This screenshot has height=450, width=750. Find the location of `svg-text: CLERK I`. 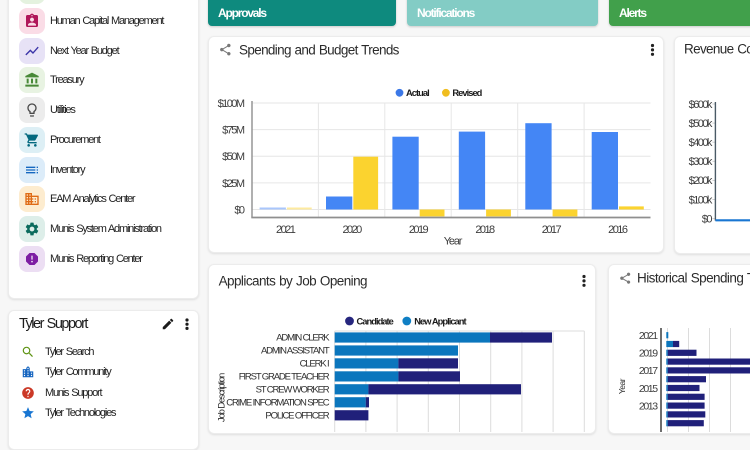

svg-text: CLERK I is located at coordinates (314, 363).